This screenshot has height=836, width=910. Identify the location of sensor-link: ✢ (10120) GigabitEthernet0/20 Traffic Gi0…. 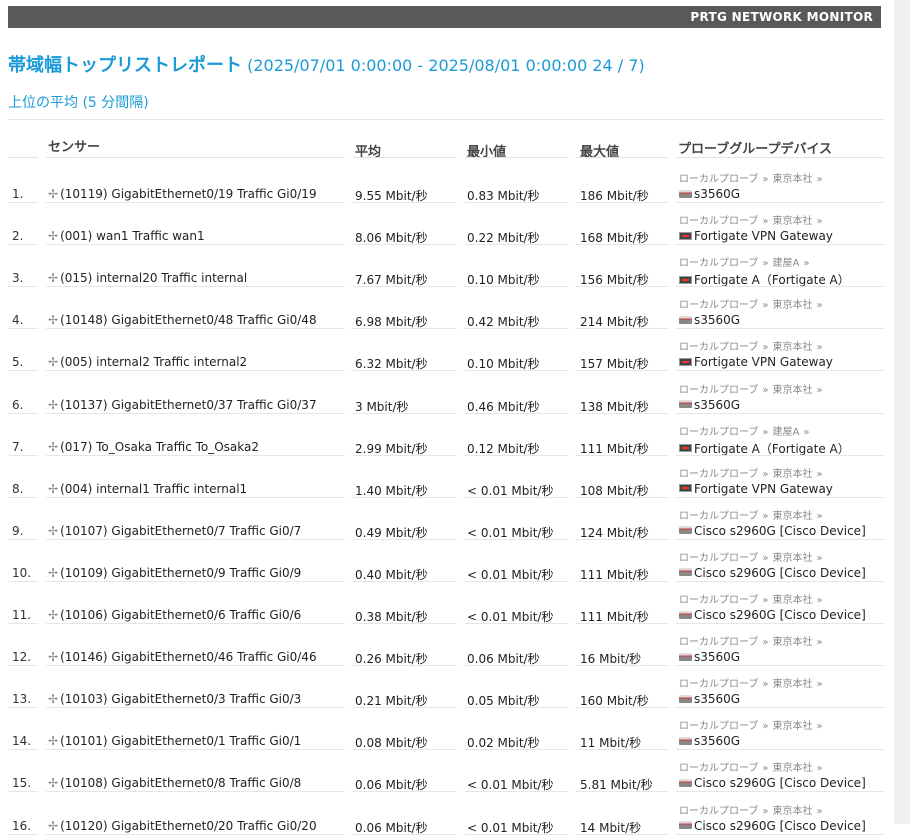
(182, 826).